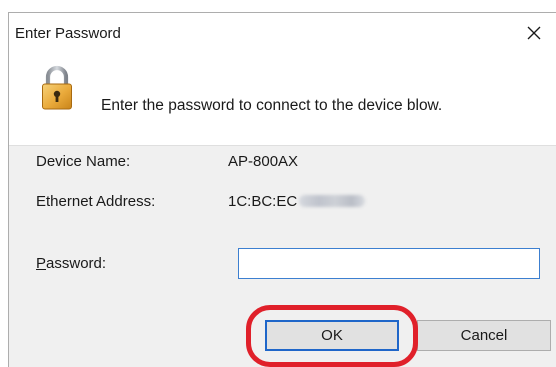 The image size is (556, 367). What do you see at coordinates (282, 33) in the screenshot?
I see `dialog-titlebar: Enter Password` at bounding box center [282, 33].